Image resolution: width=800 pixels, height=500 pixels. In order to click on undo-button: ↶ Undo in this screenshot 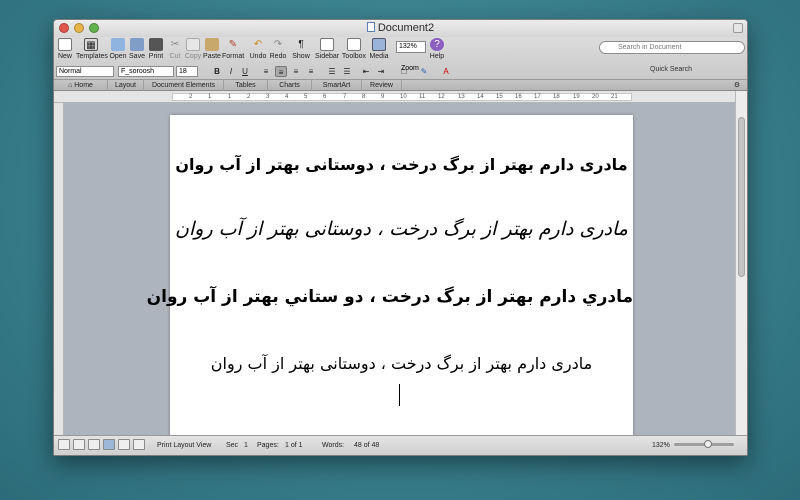, I will do `click(258, 49)`.